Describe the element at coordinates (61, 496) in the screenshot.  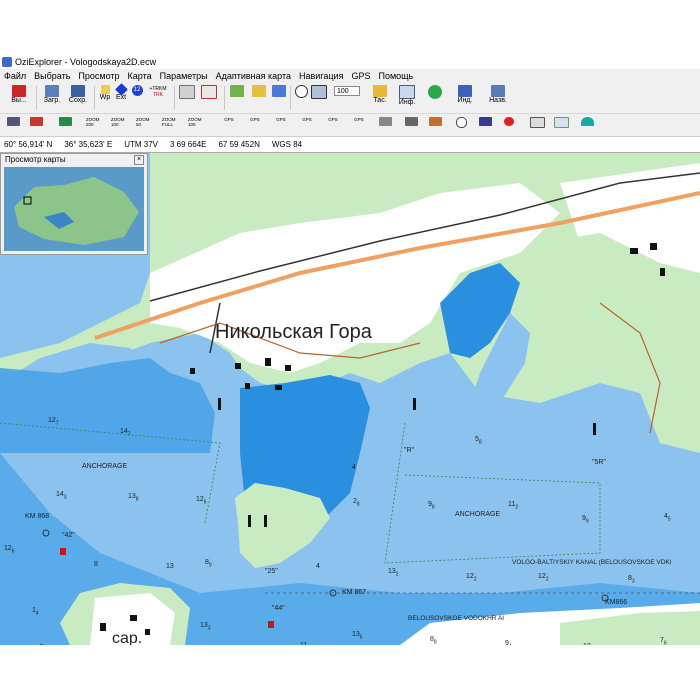
I see `depth-sounding: 143` at that location.